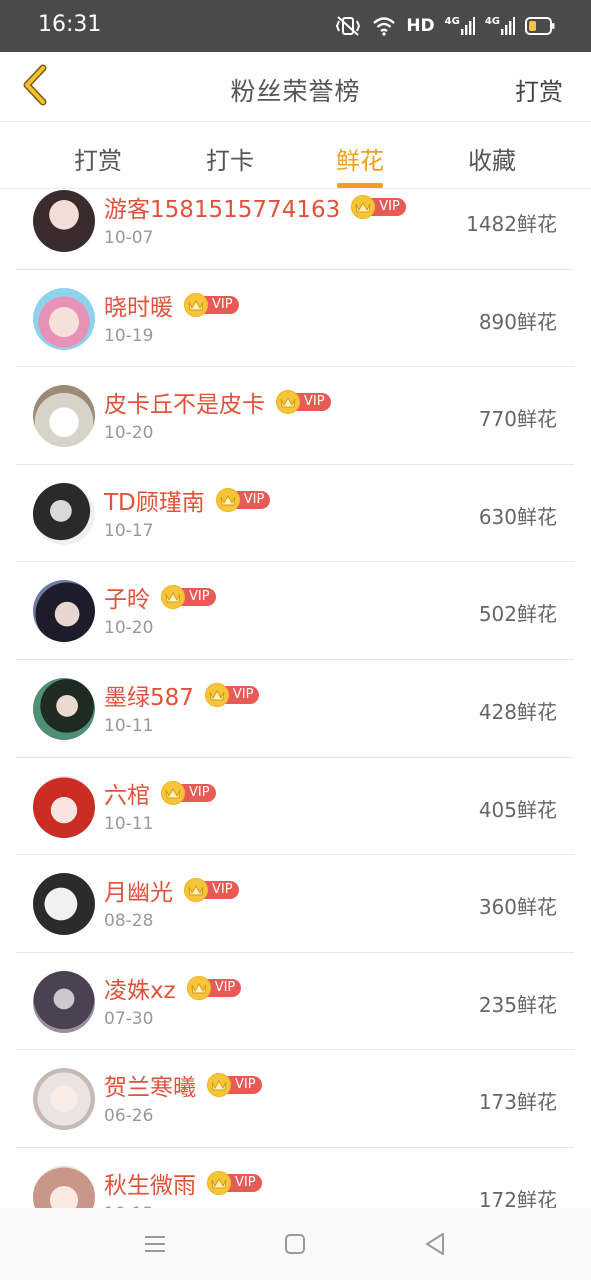 Image resolution: width=591 pixels, height=1280 pixels. What do you see at coordinates (540, 26) in the screenshot?
I see `battery-icon` at bounding box center [540, 26].